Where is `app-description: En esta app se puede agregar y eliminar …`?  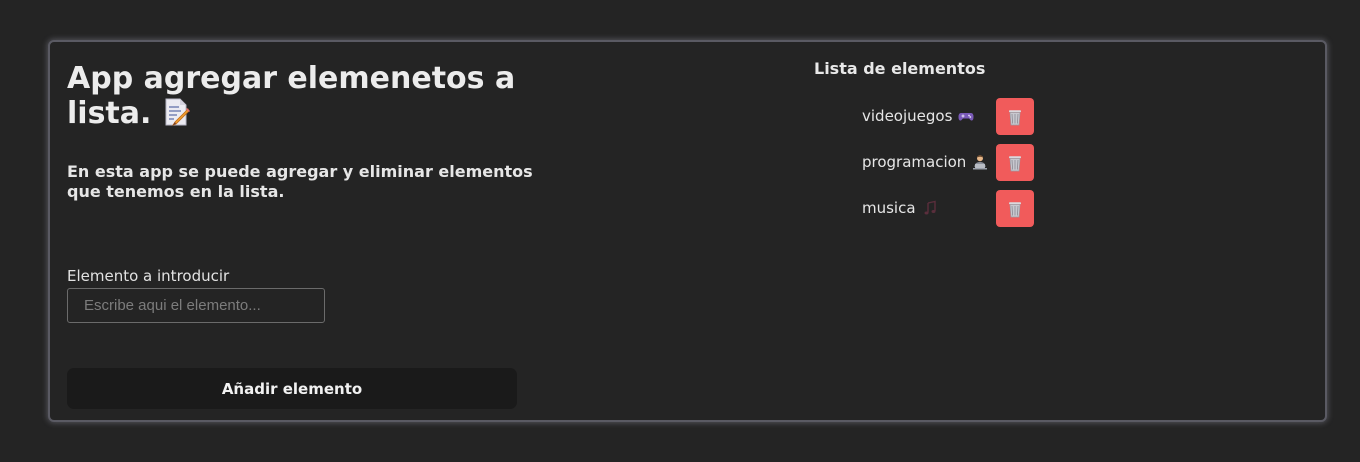 app-description: En esta app se puede agregar y eliminar … is located at coordinates (300, 181).